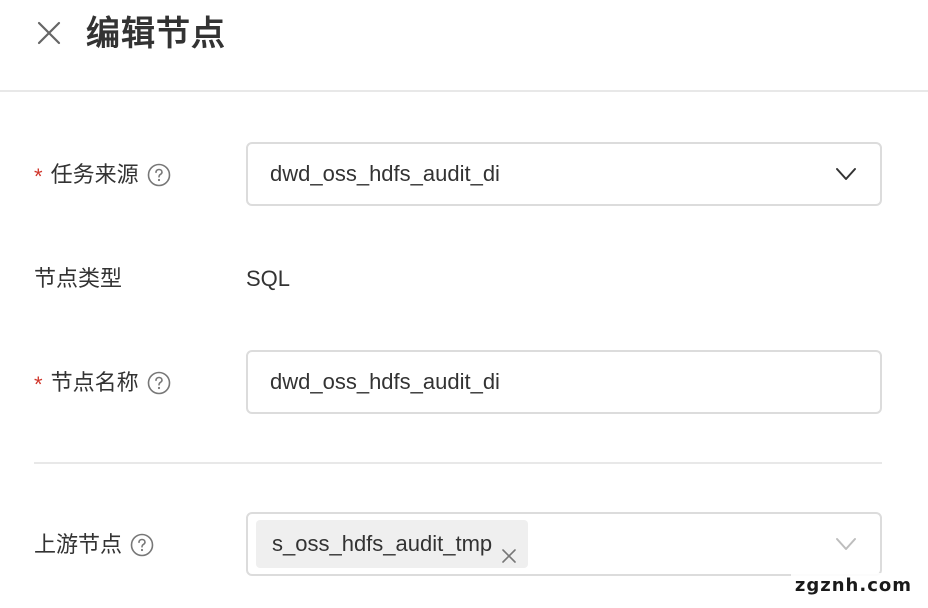 The image size is (928, 608). I want to click on task-source-label: 任务来源, so click(94, 174).